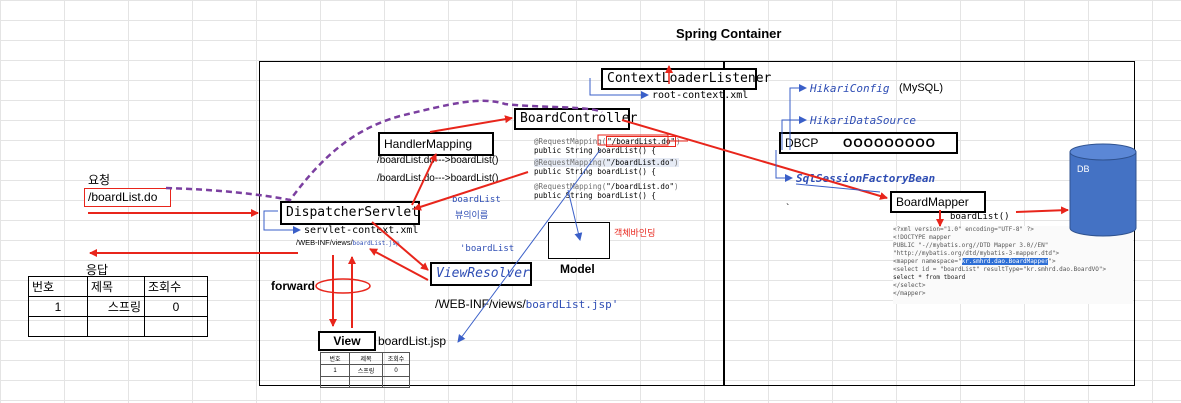  I want to click on dbcp-label: DBCP, so click(802, 143).